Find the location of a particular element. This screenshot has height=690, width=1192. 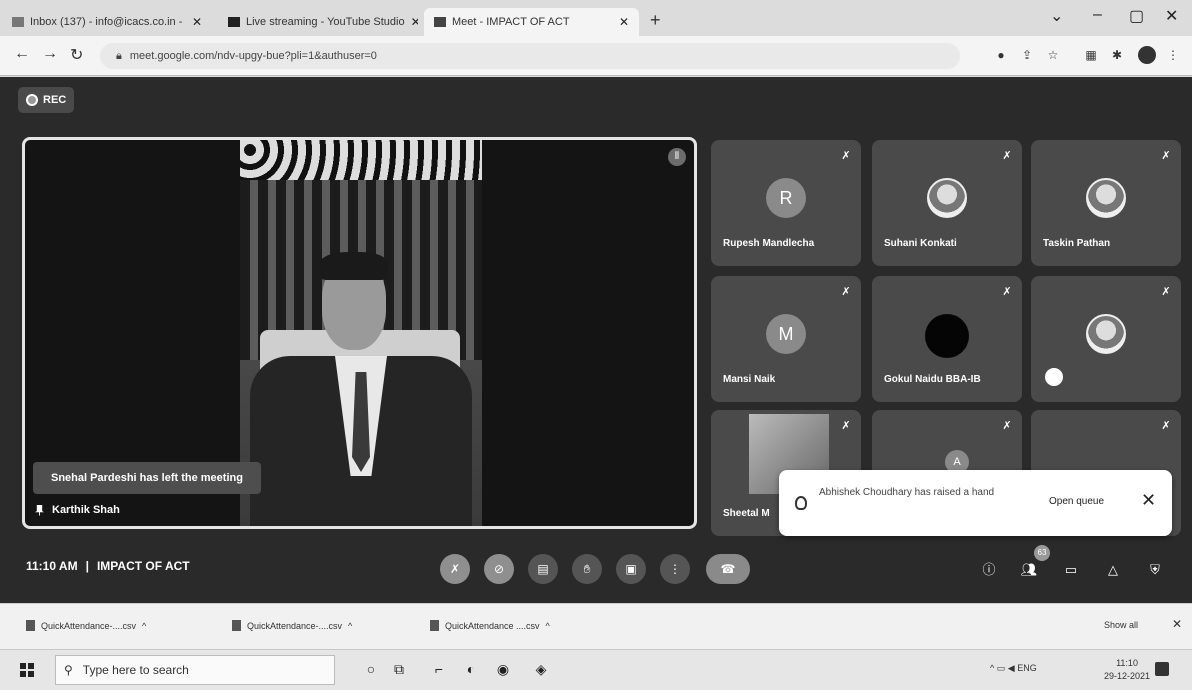

left-meeting-notification: Snehal Pardeshi has left the meeting is located at coordinates (147, 478).